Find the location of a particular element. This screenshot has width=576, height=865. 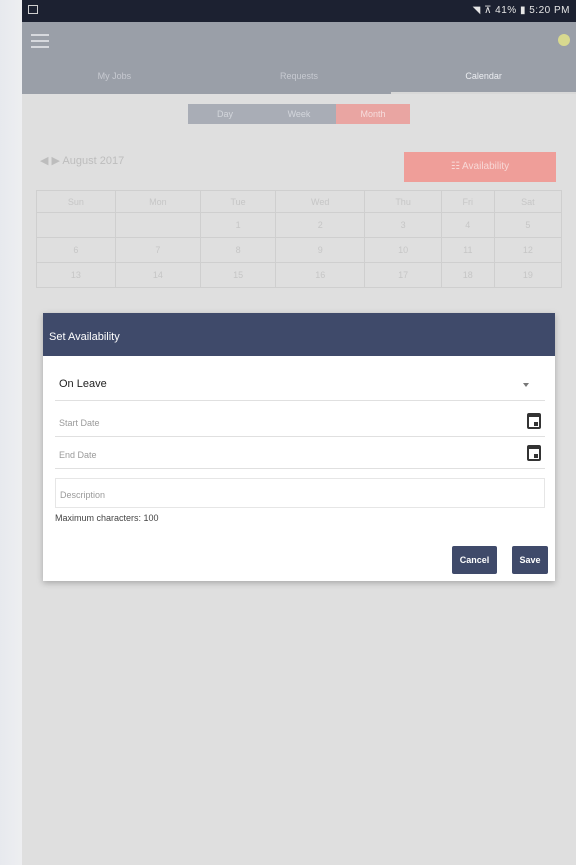

status-bar: ◥ ⊼ 41% ▮ 5:20 PM is located at coordinates (299, 11).